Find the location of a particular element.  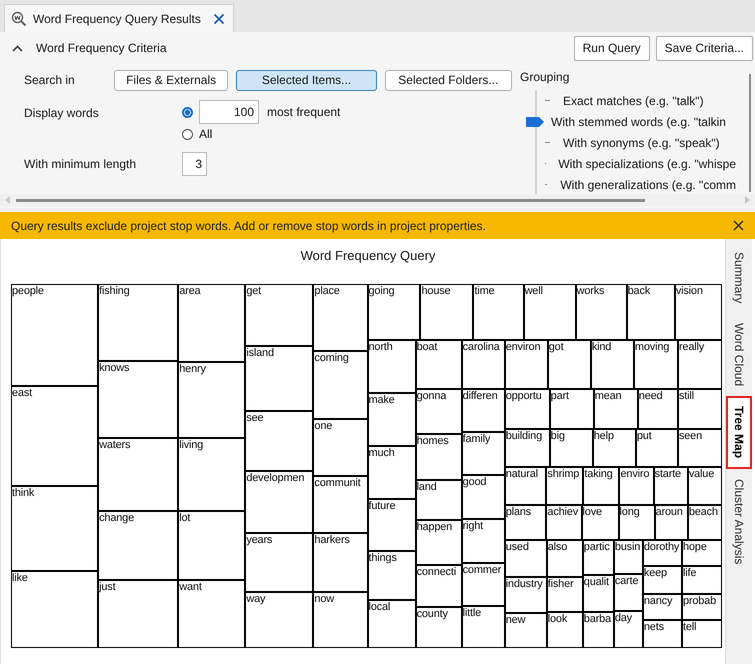

tree-map-cell: plans is located at coordinates (525, 522).